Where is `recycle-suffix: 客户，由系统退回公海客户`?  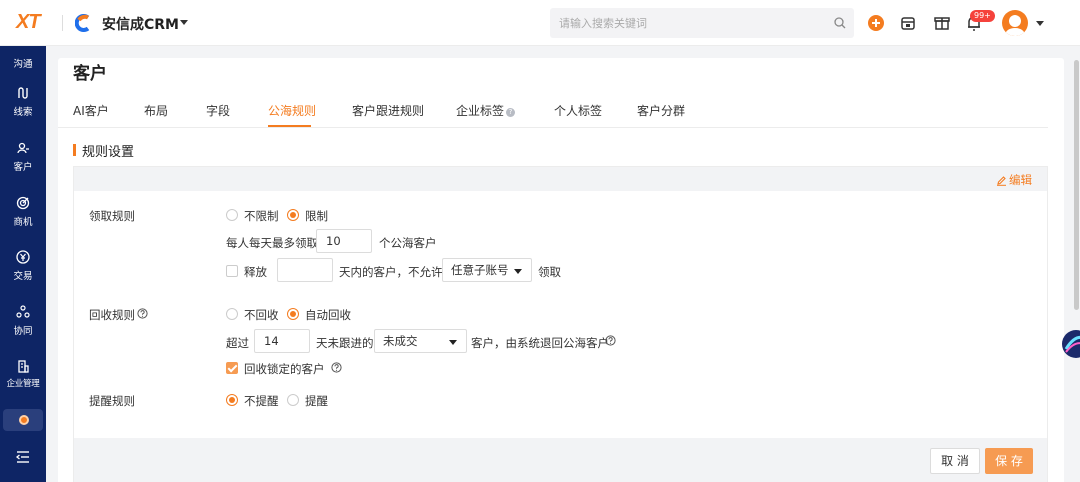
recycle-suffix: 客户，由系统退回公海客户 is located at coordinates (540, 343).